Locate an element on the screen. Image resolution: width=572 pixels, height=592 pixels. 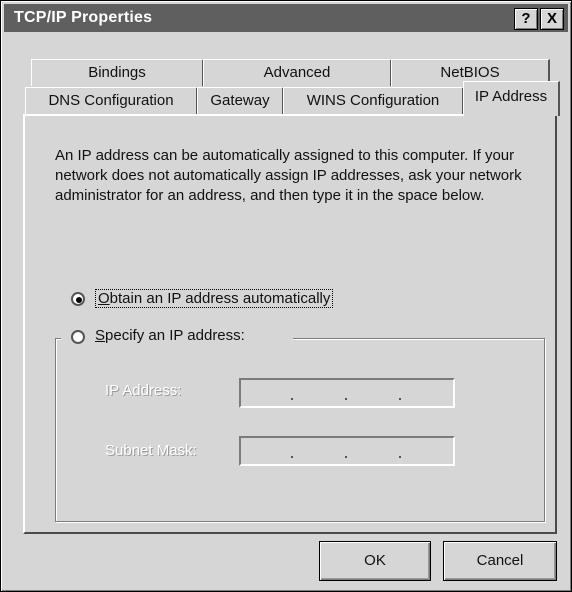
subnet-mask-field is located at coordinates (347, 451).